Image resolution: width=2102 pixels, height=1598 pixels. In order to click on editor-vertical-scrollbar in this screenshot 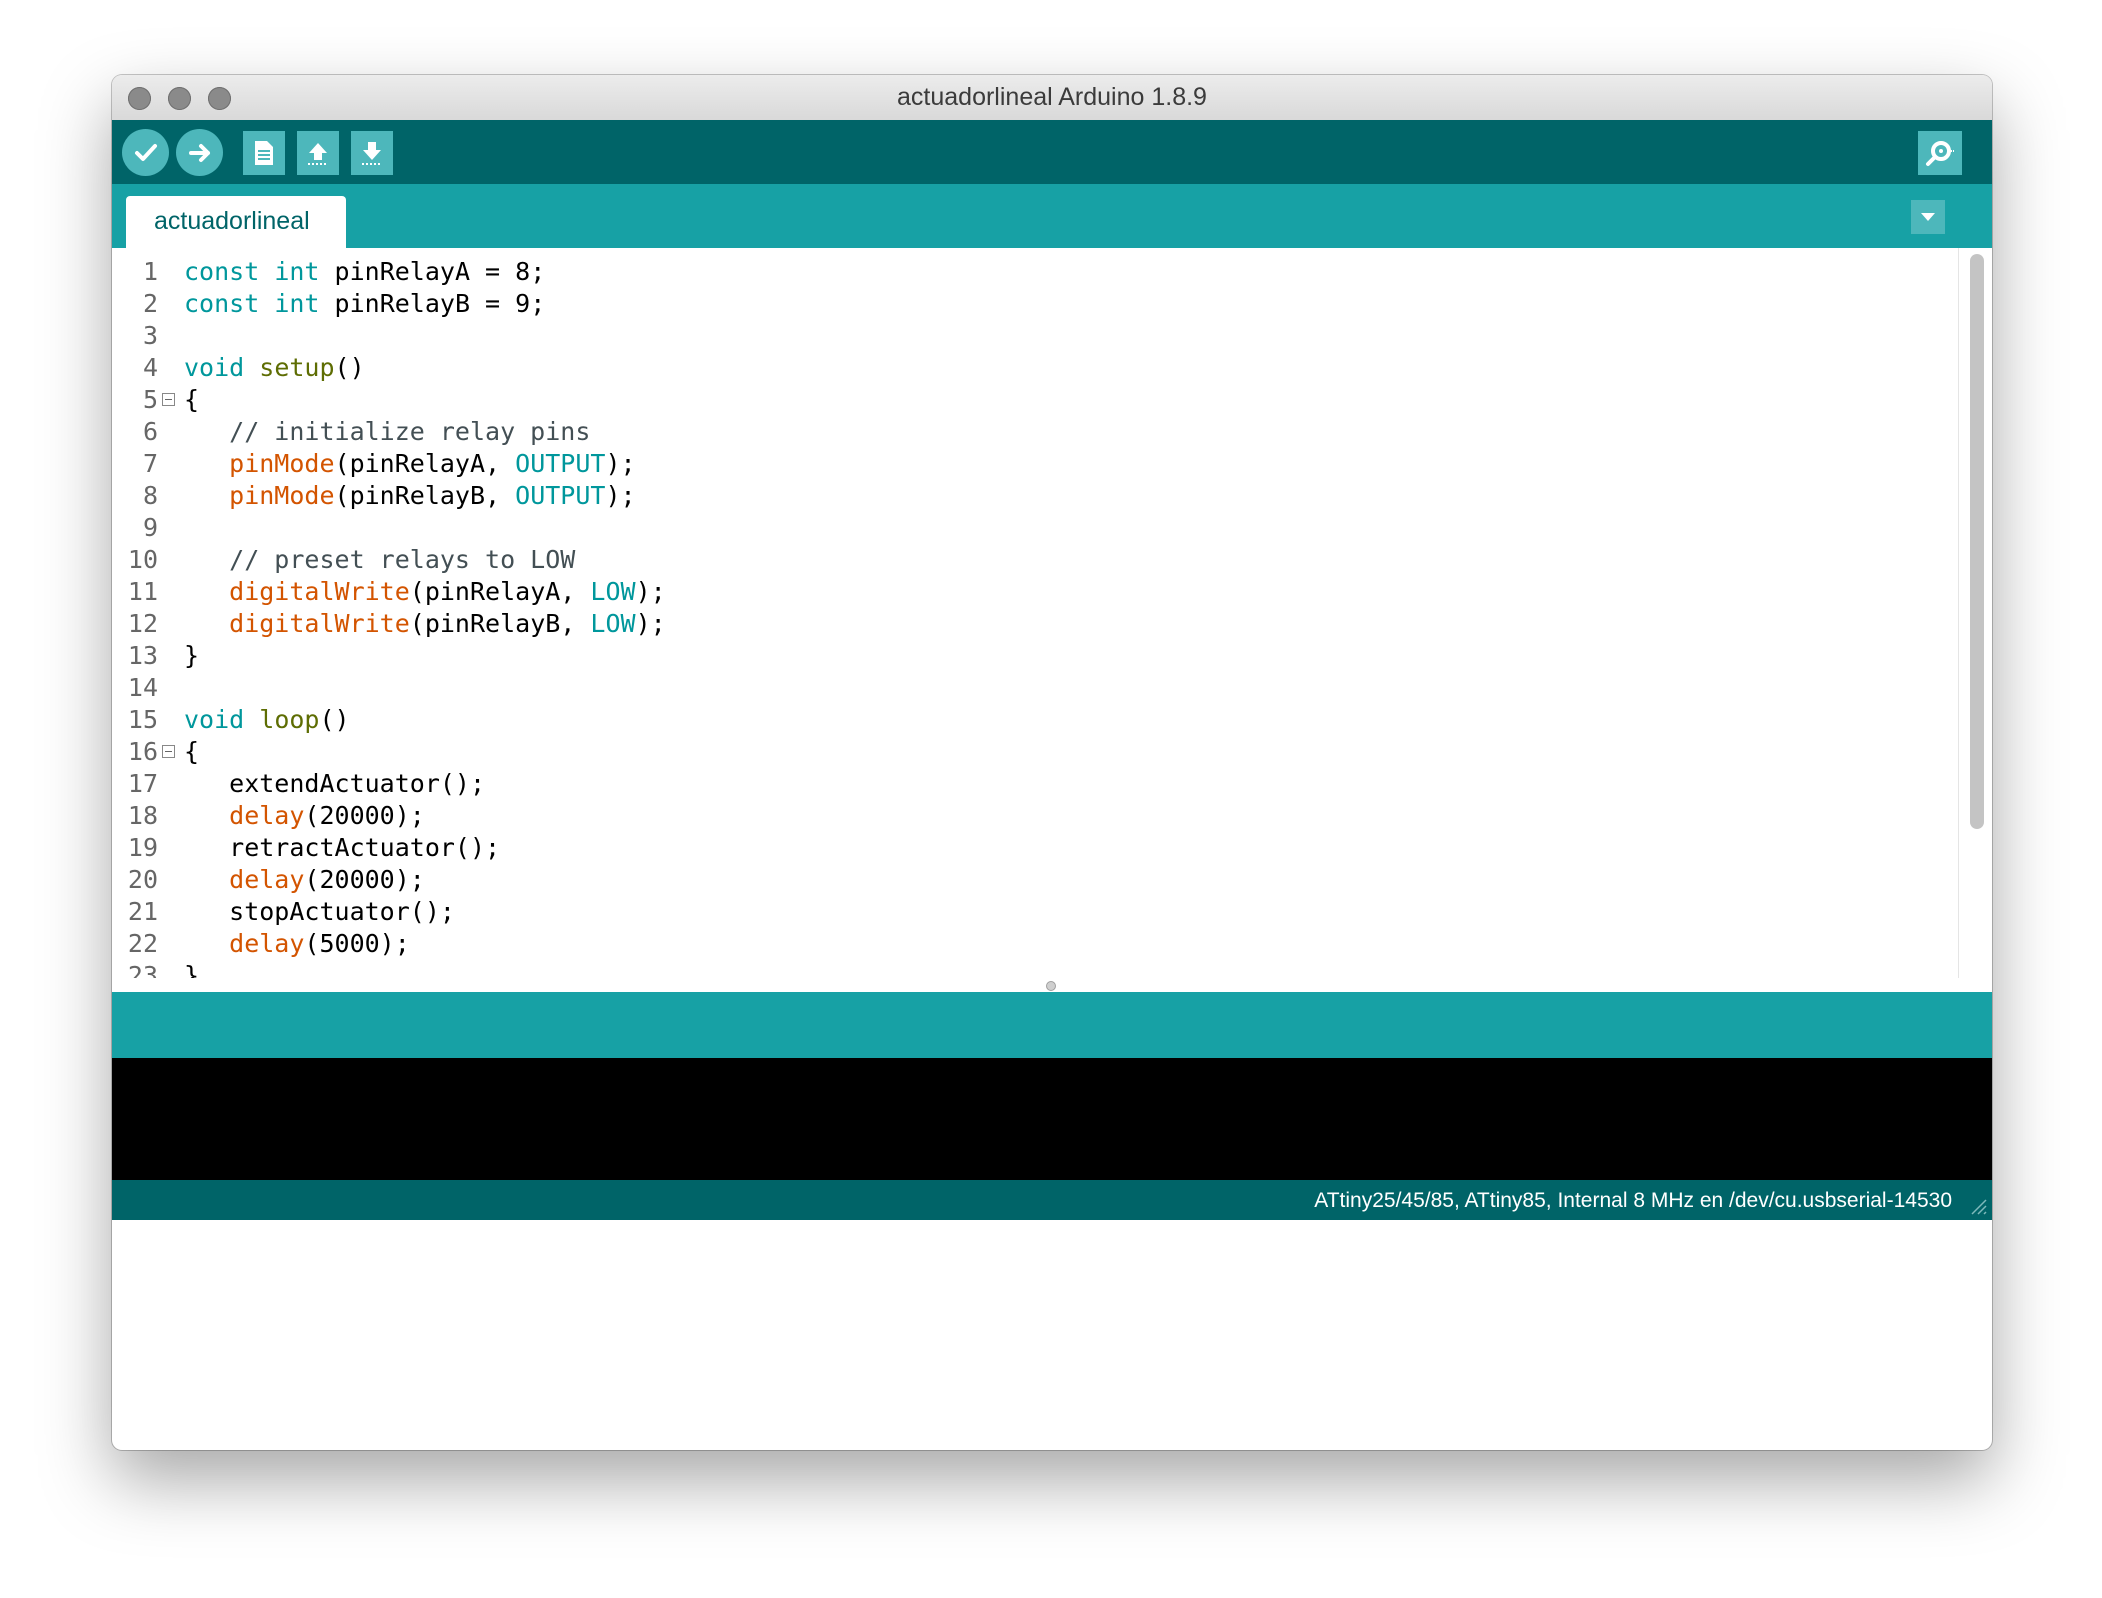, I will do `click(1975, 613)`.